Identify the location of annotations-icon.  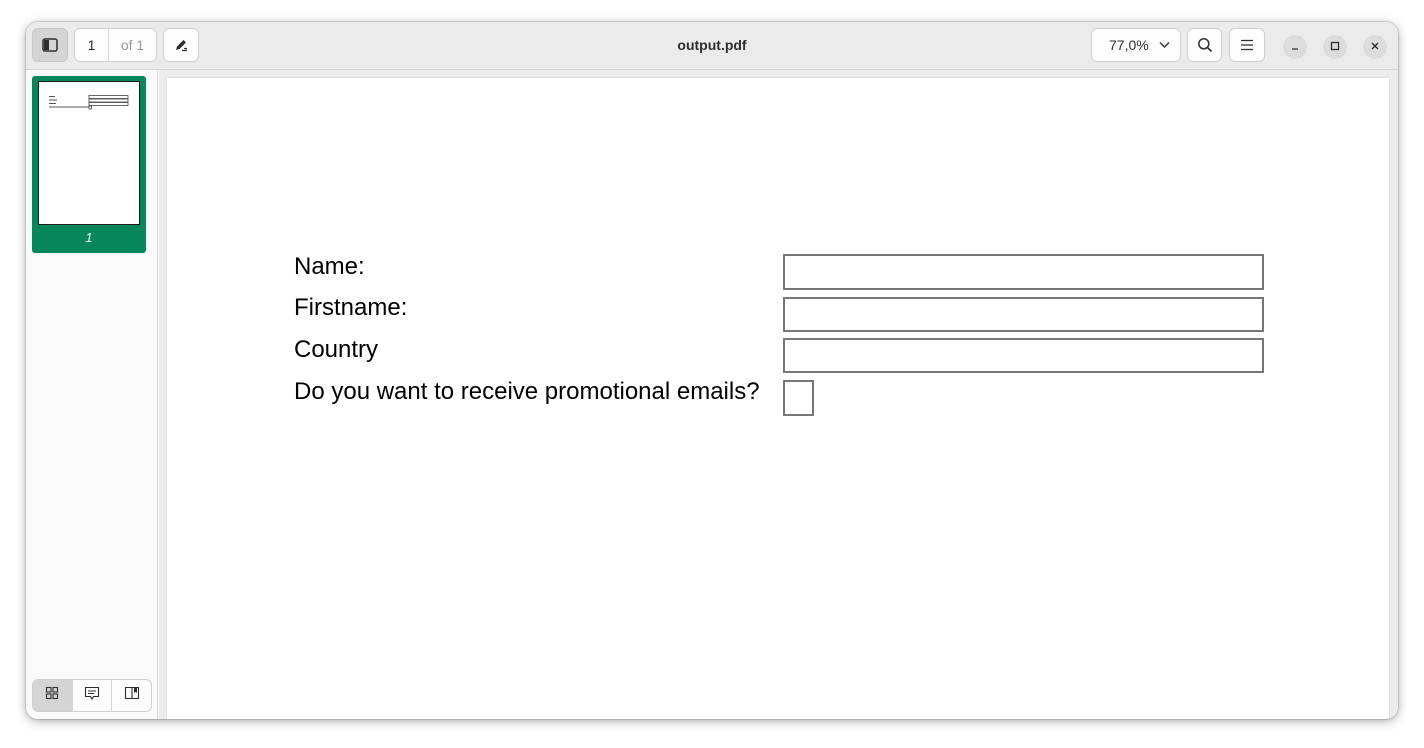
(92, 696).